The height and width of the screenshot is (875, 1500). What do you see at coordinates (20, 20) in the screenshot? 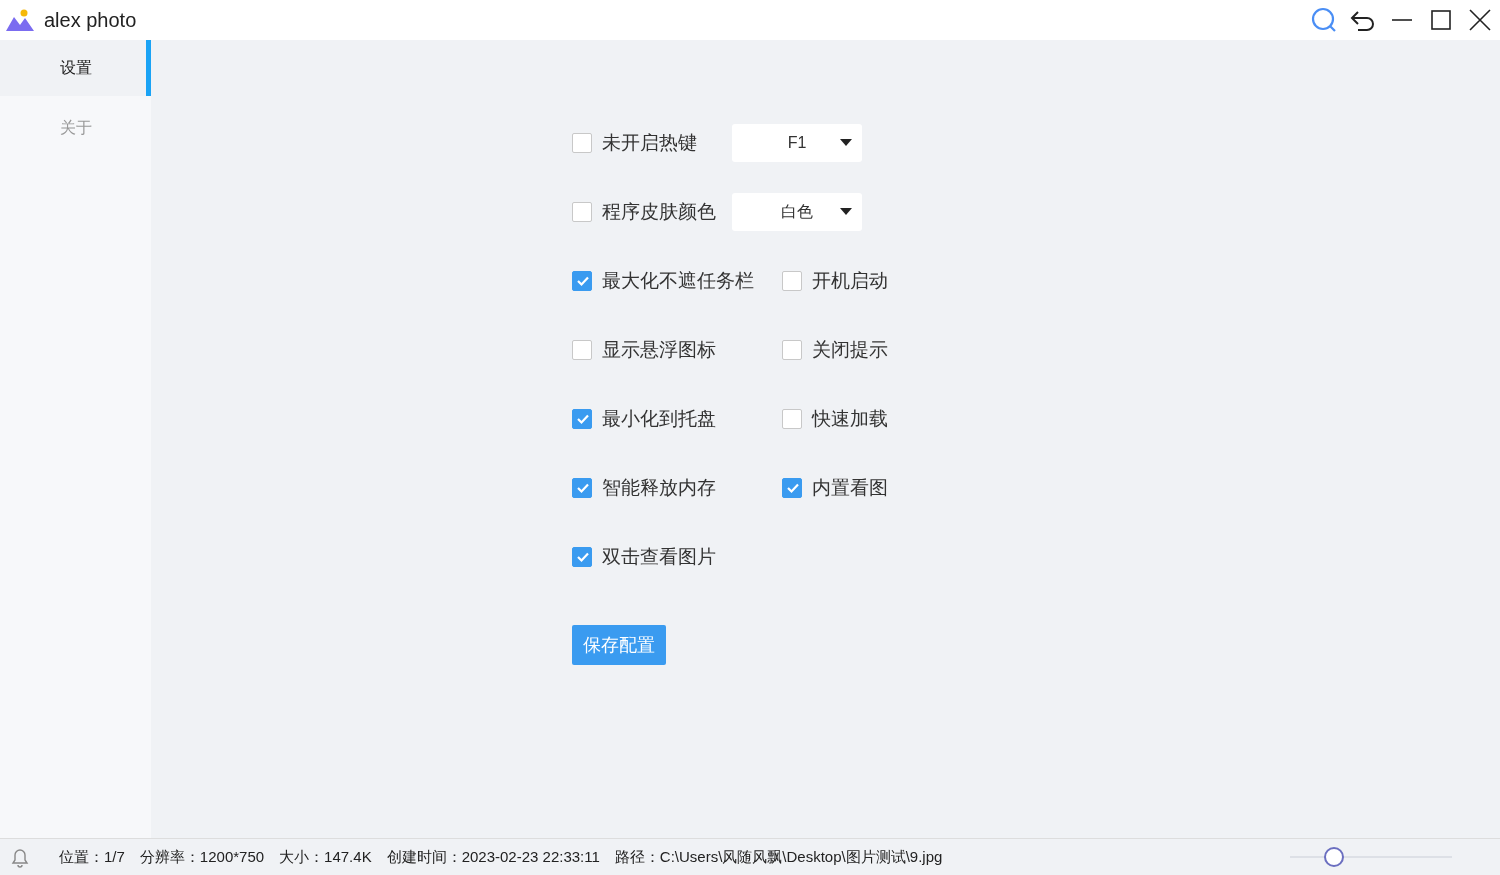
I see `mountain-logo-icon` at bounding box center [20, 20].